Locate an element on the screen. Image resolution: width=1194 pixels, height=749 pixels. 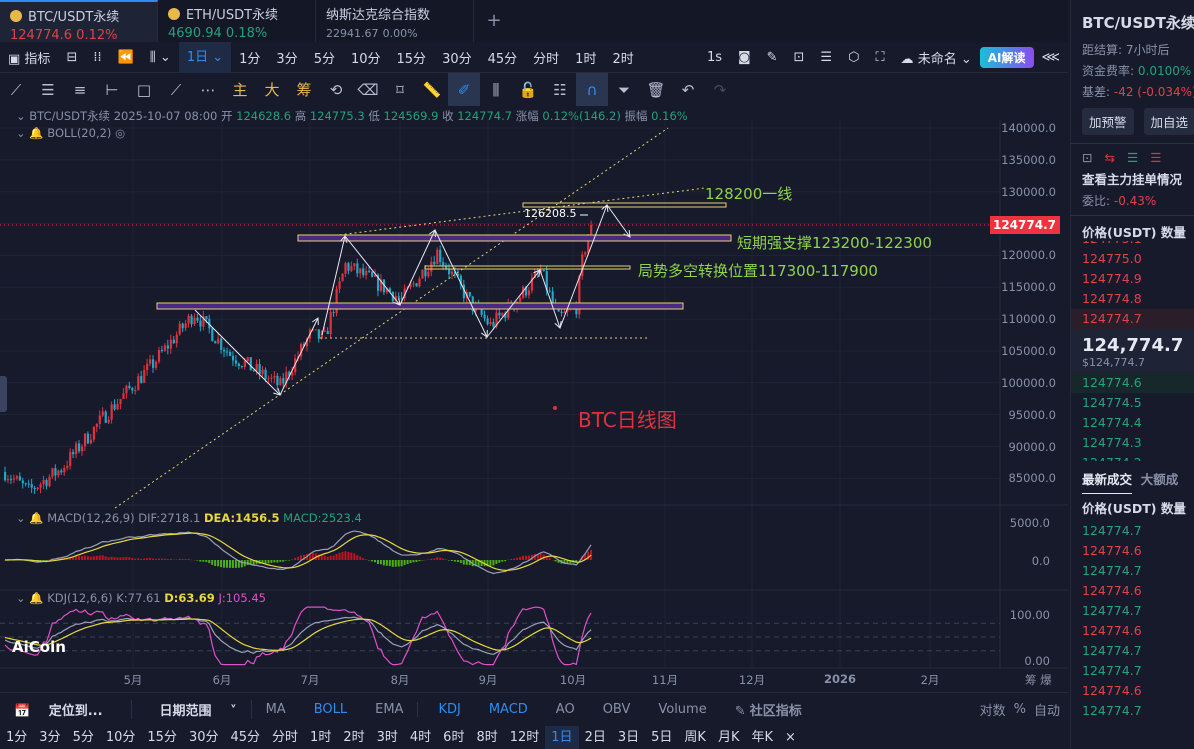
horizontal-line-icon: ⊢ is located at coordinates (112, 89).